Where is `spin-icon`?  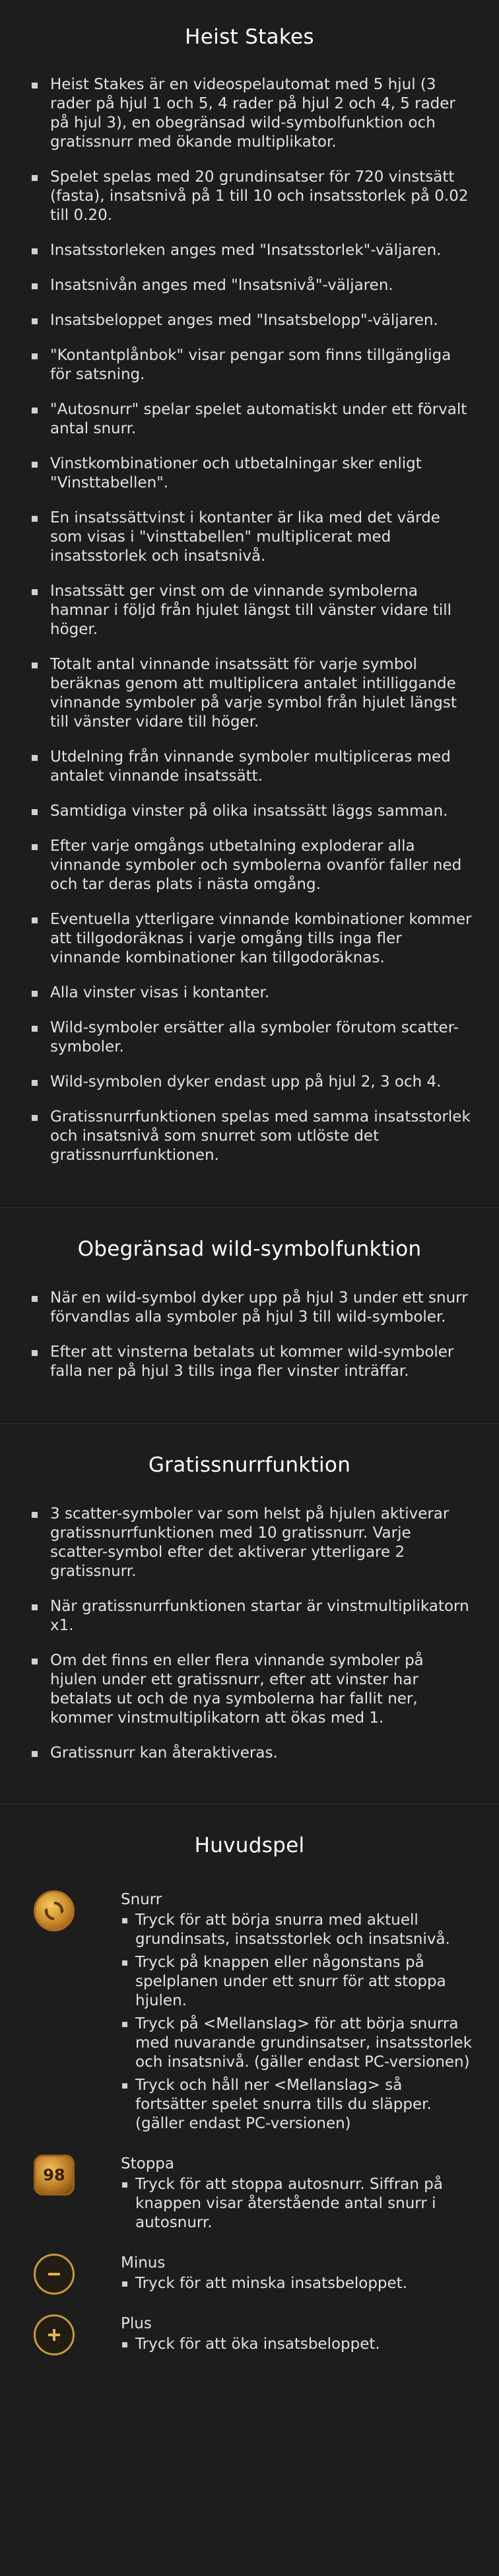 spin-icon is located at coordinates (54, 1911).